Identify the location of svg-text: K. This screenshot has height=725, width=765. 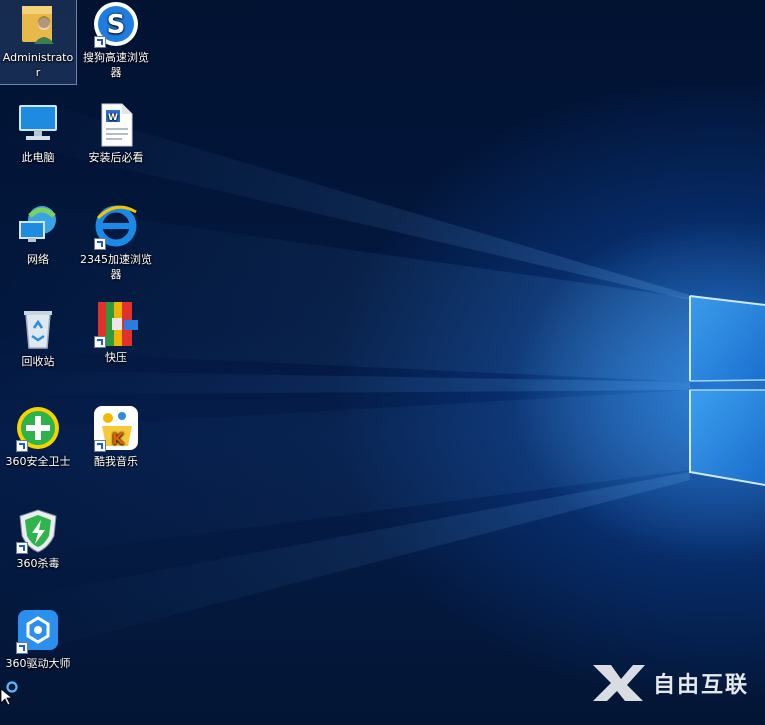
(118, 438).